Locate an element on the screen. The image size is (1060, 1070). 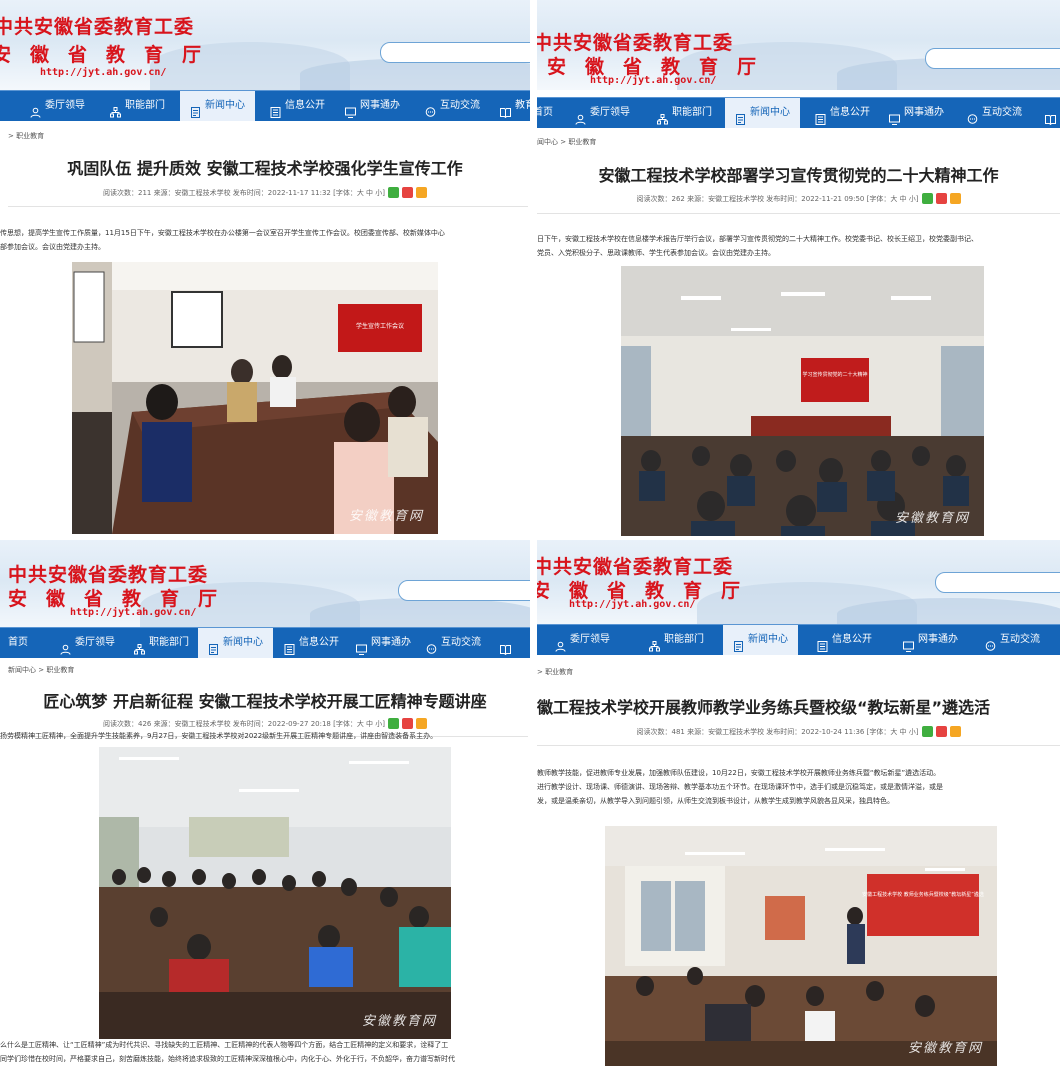
article-title: 徽工程技术学校开展教师教学业务练兵暨校级“教坛新星”遴选活 is located at coordinates (764, 707).